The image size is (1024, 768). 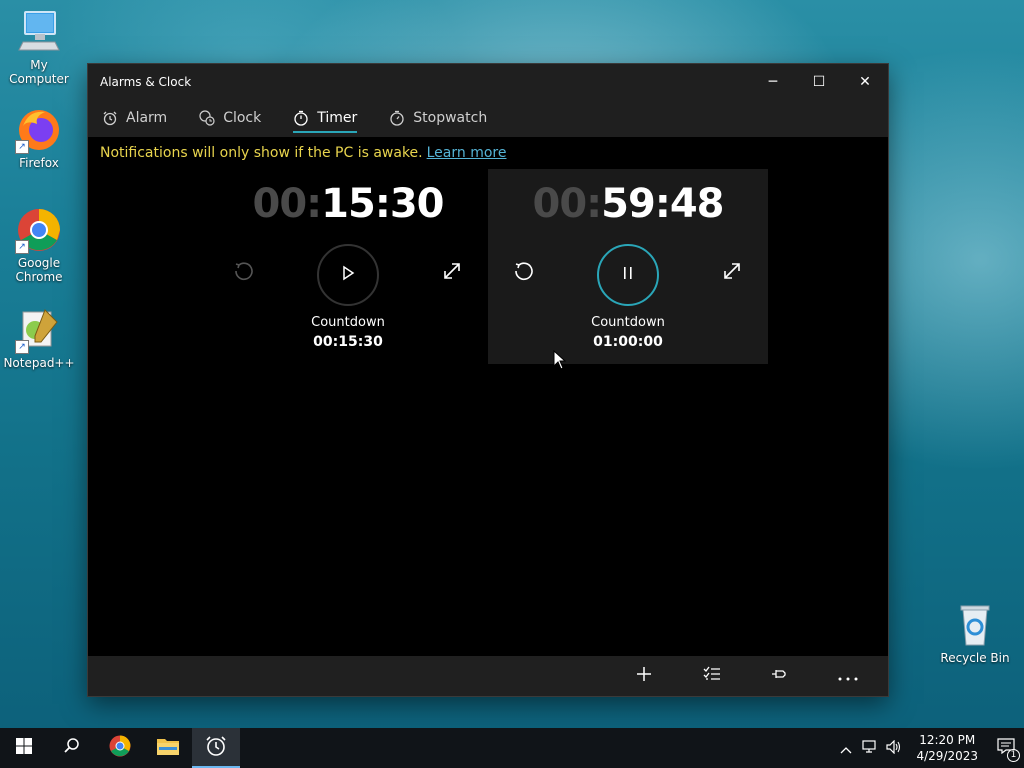 I want to click on search-icon, so click(x=72, y=748).